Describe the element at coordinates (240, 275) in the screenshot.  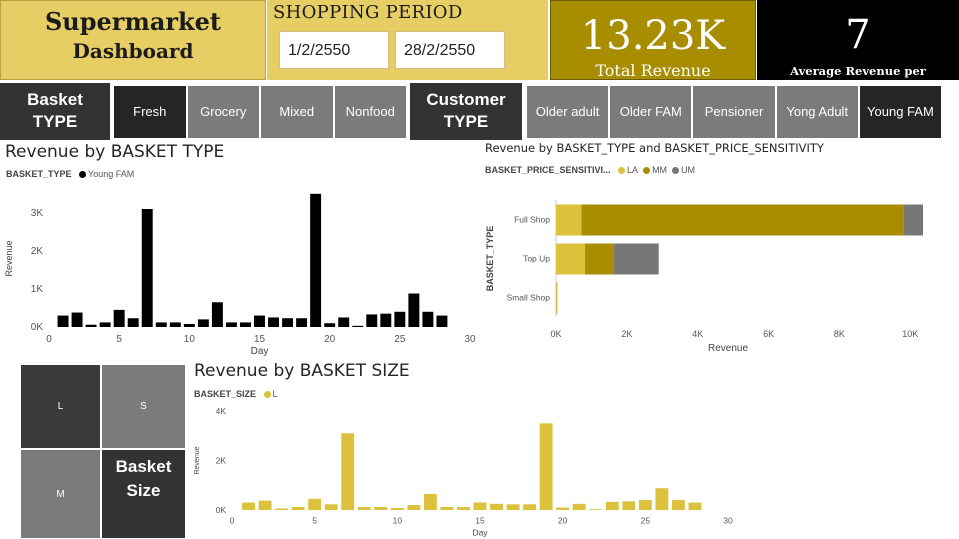
I see `revenue-by-basket-type-chart: 0K 1K 2K 3K 0 5 10 15 20 25 30 Day Revenue` at that location.